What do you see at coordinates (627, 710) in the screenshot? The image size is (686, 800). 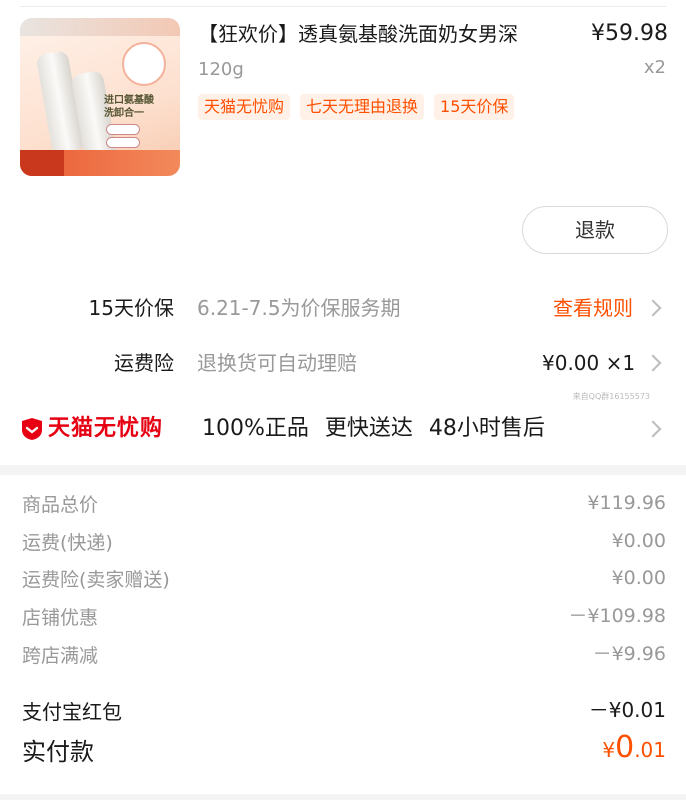 I see `alipay-redpacket-value: －¥0.01` at bounding box center [627, 710].